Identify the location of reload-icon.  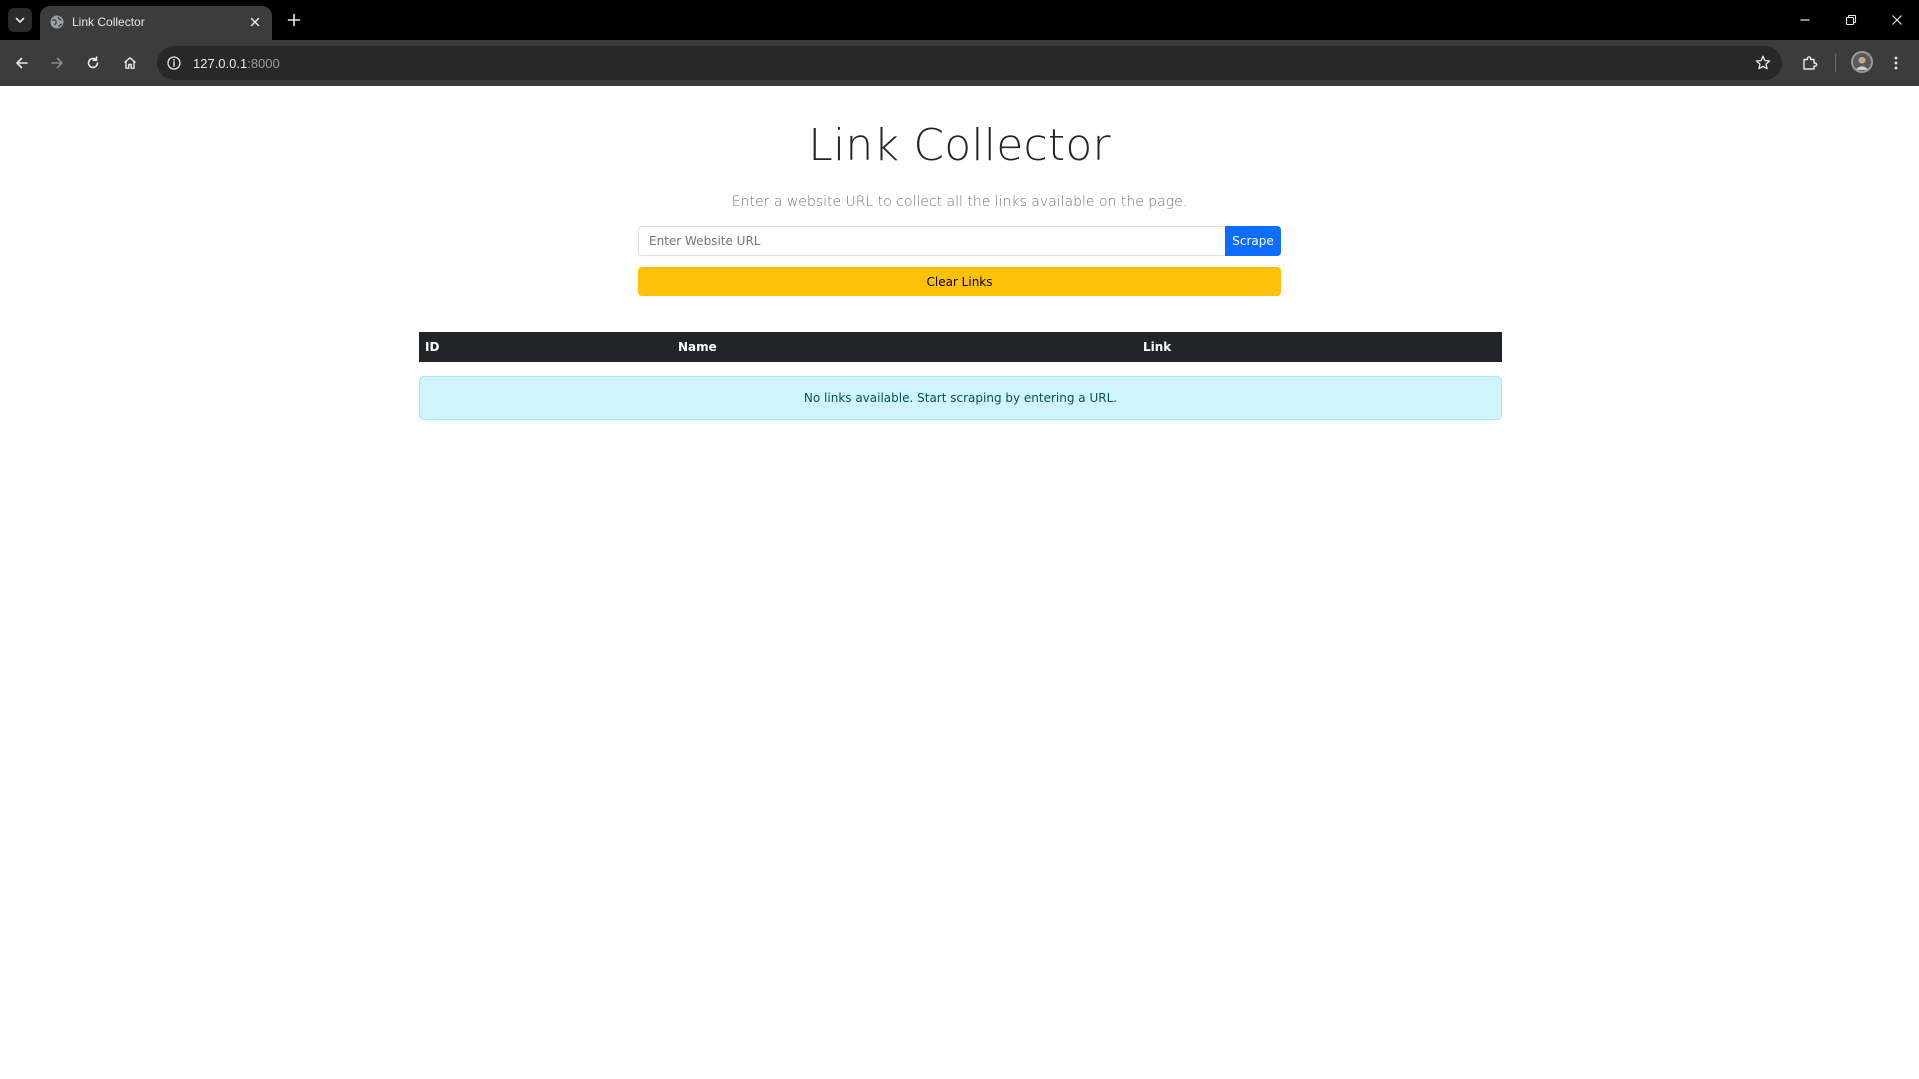
(93, 62).